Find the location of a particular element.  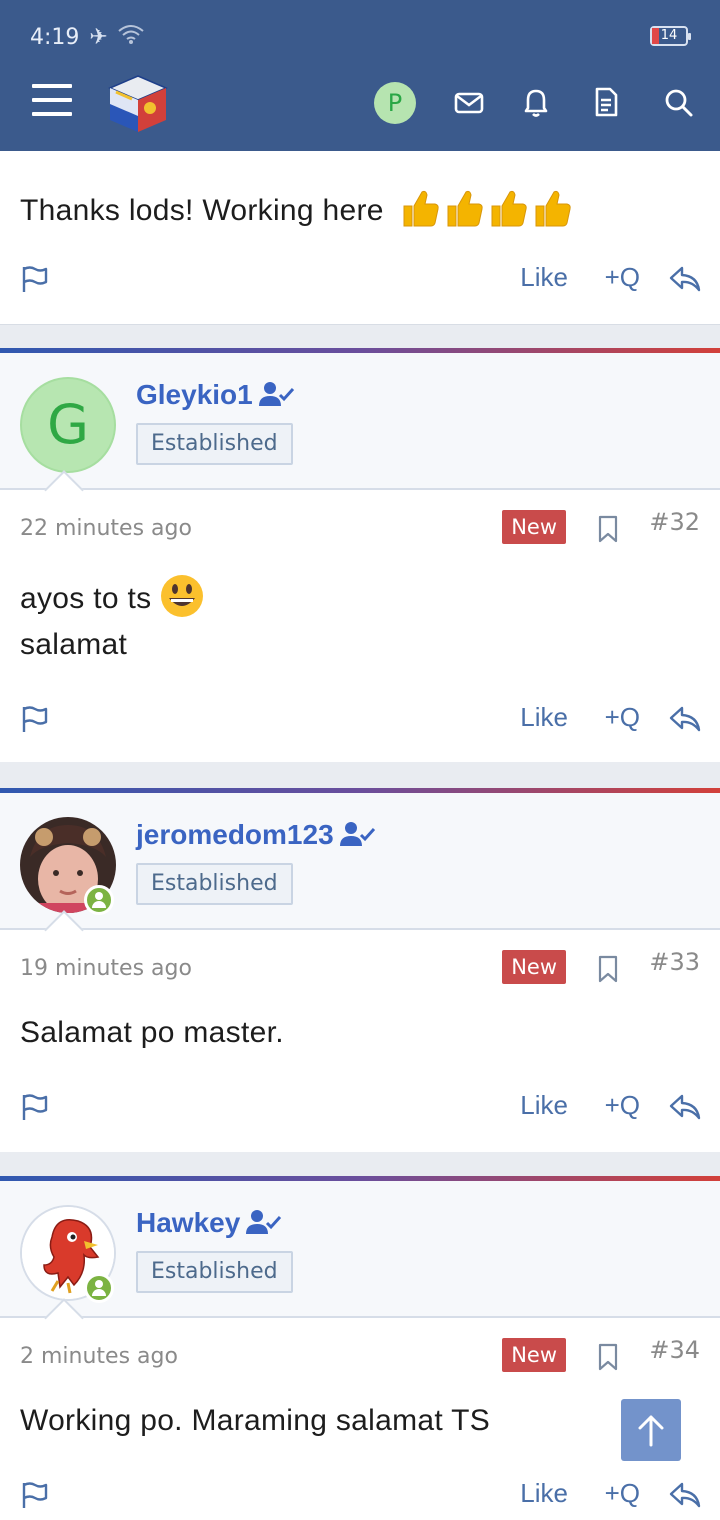

thumbs-up-emojis is located at coordinates (486, 212).